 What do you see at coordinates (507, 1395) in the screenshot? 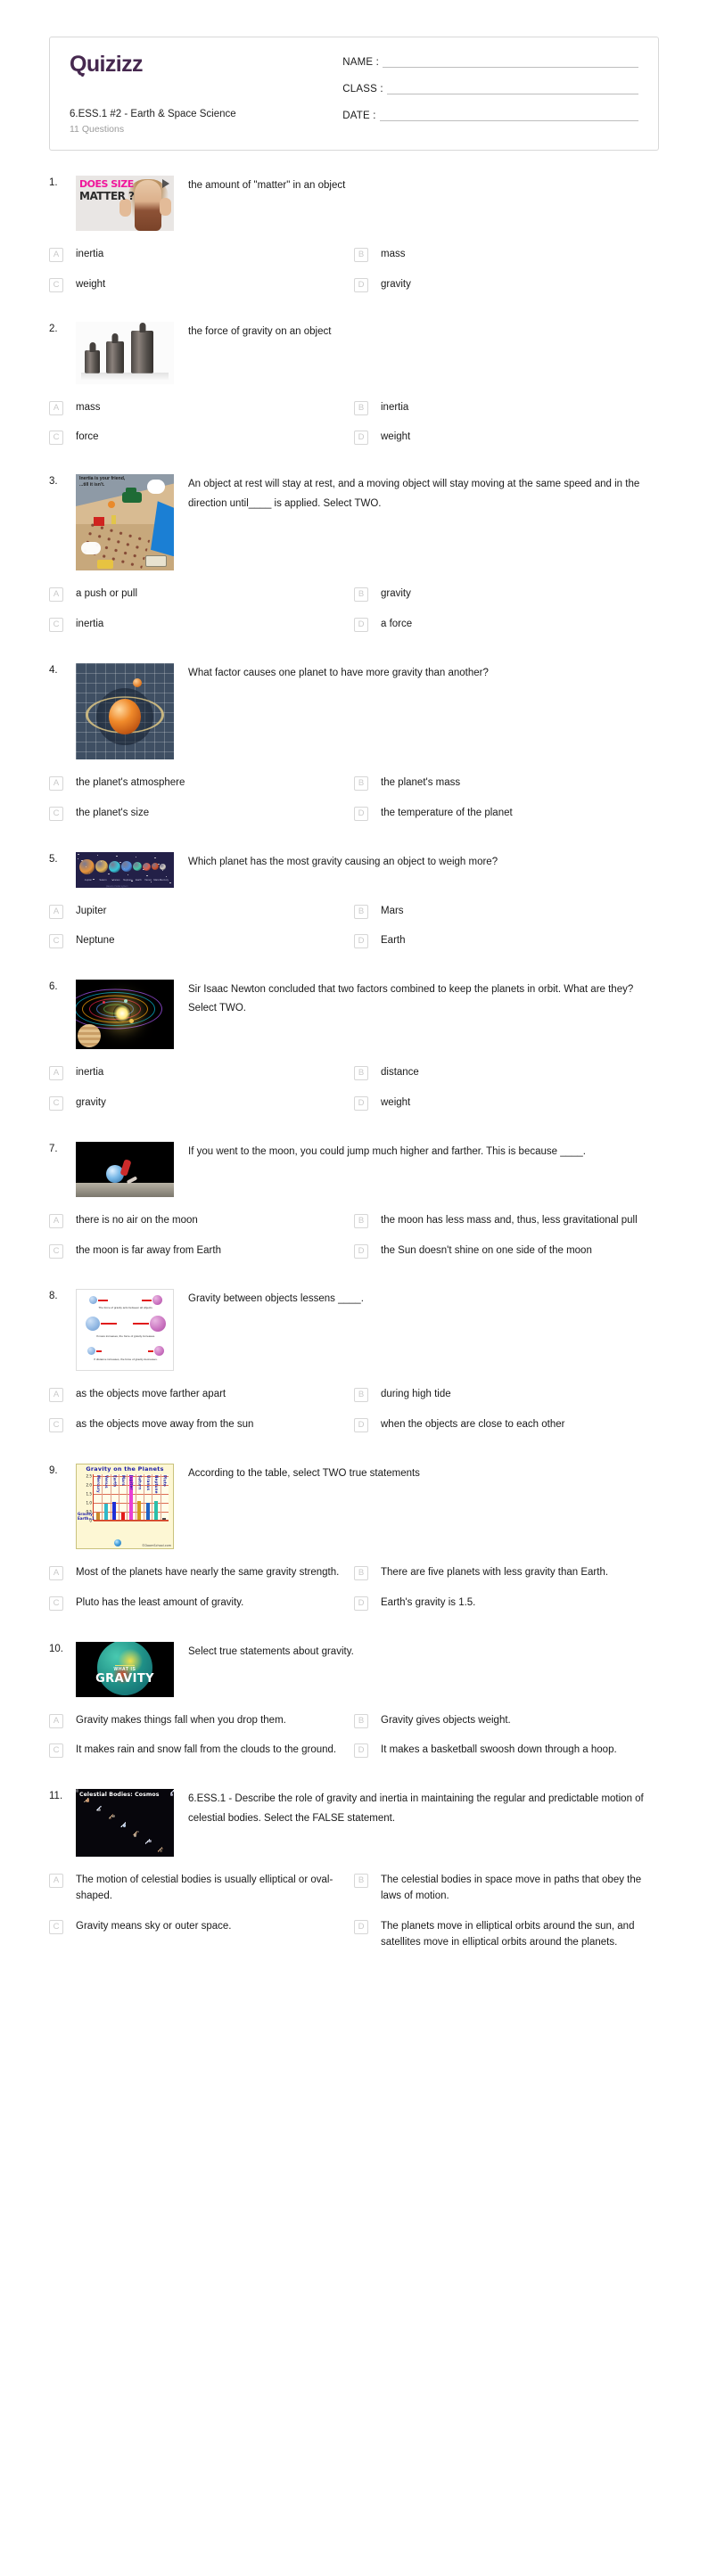
I see `answer-option-b: Bduring high tide` at bounding box center [507, 1395].